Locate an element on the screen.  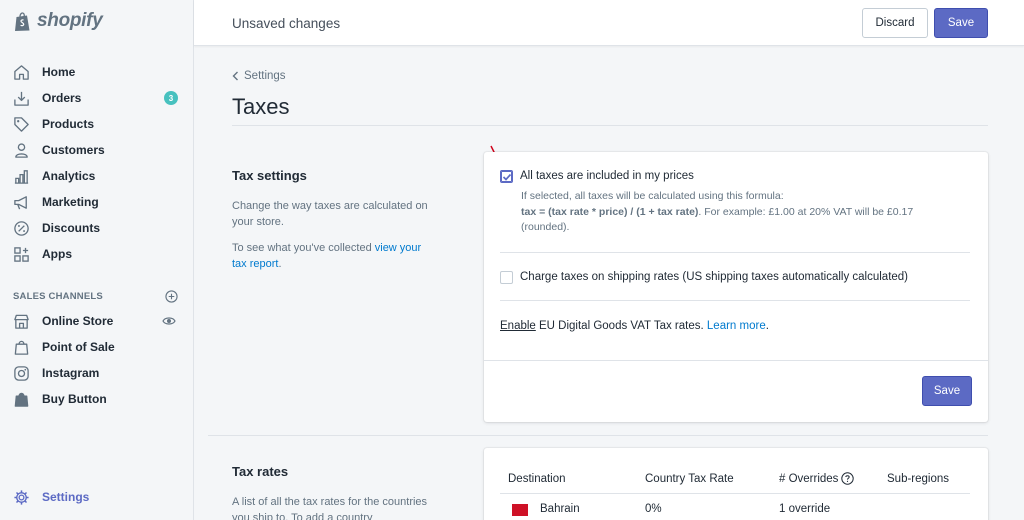
discount-icon is located at coordinates (21, 228).